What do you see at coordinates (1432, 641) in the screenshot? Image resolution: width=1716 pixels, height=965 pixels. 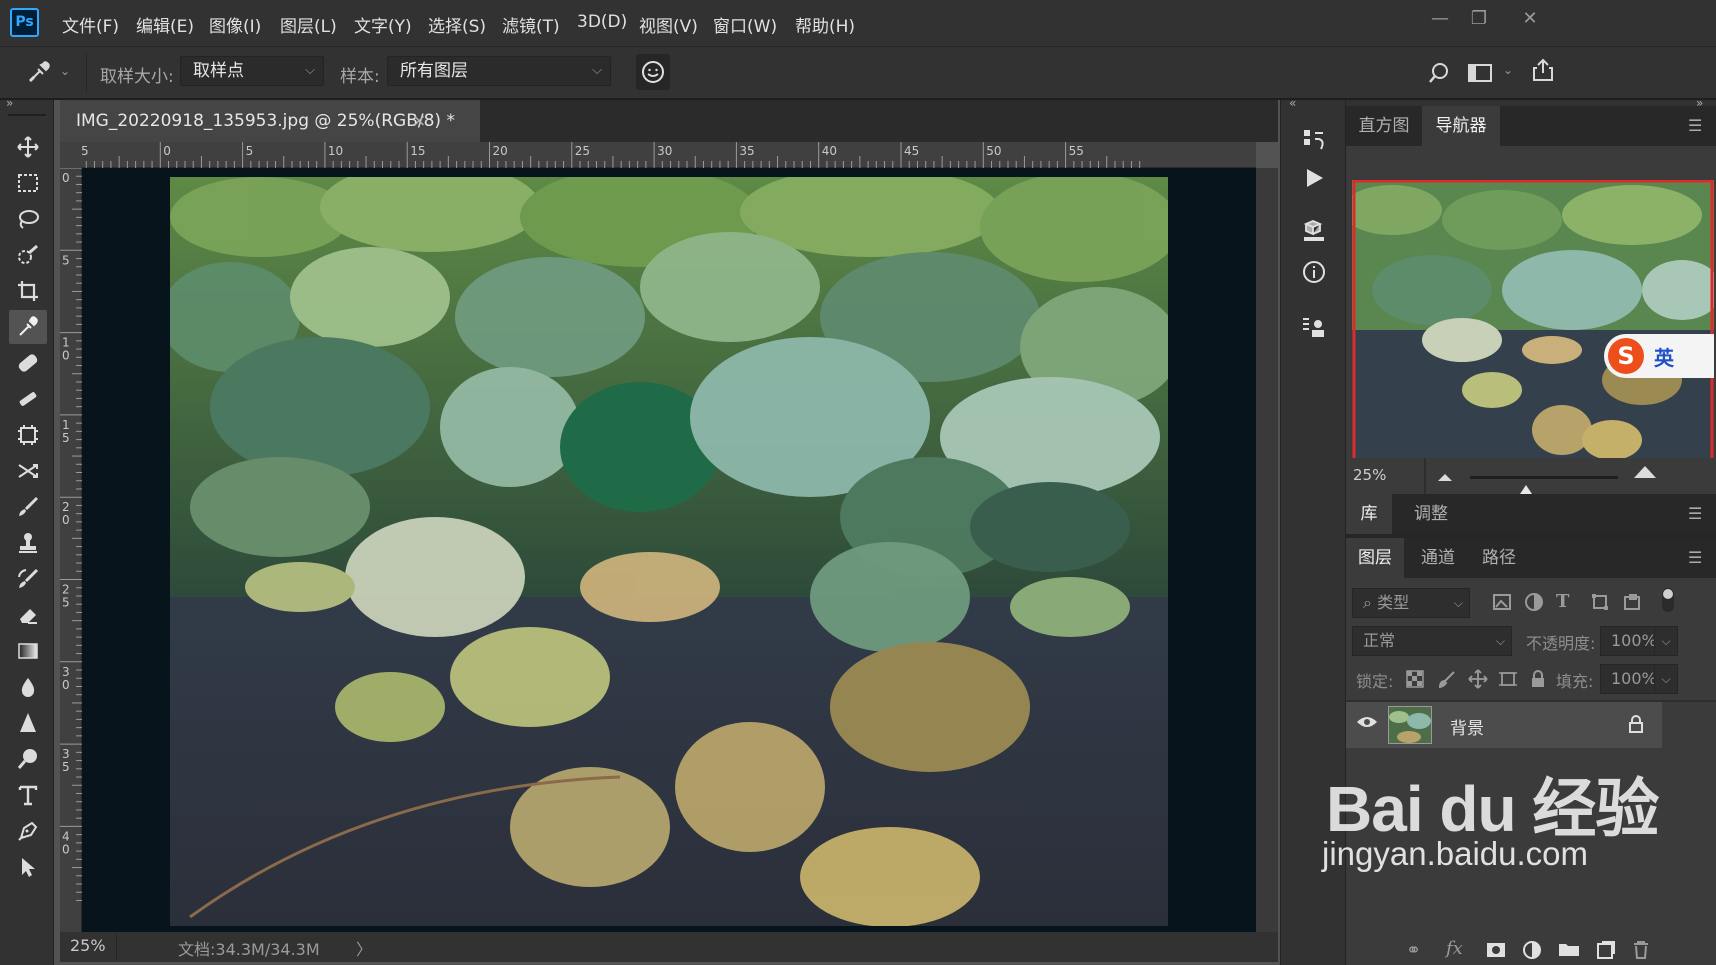 I see `blend-mode-select: 正常 ⌵` at bounding box center [1432, 641].